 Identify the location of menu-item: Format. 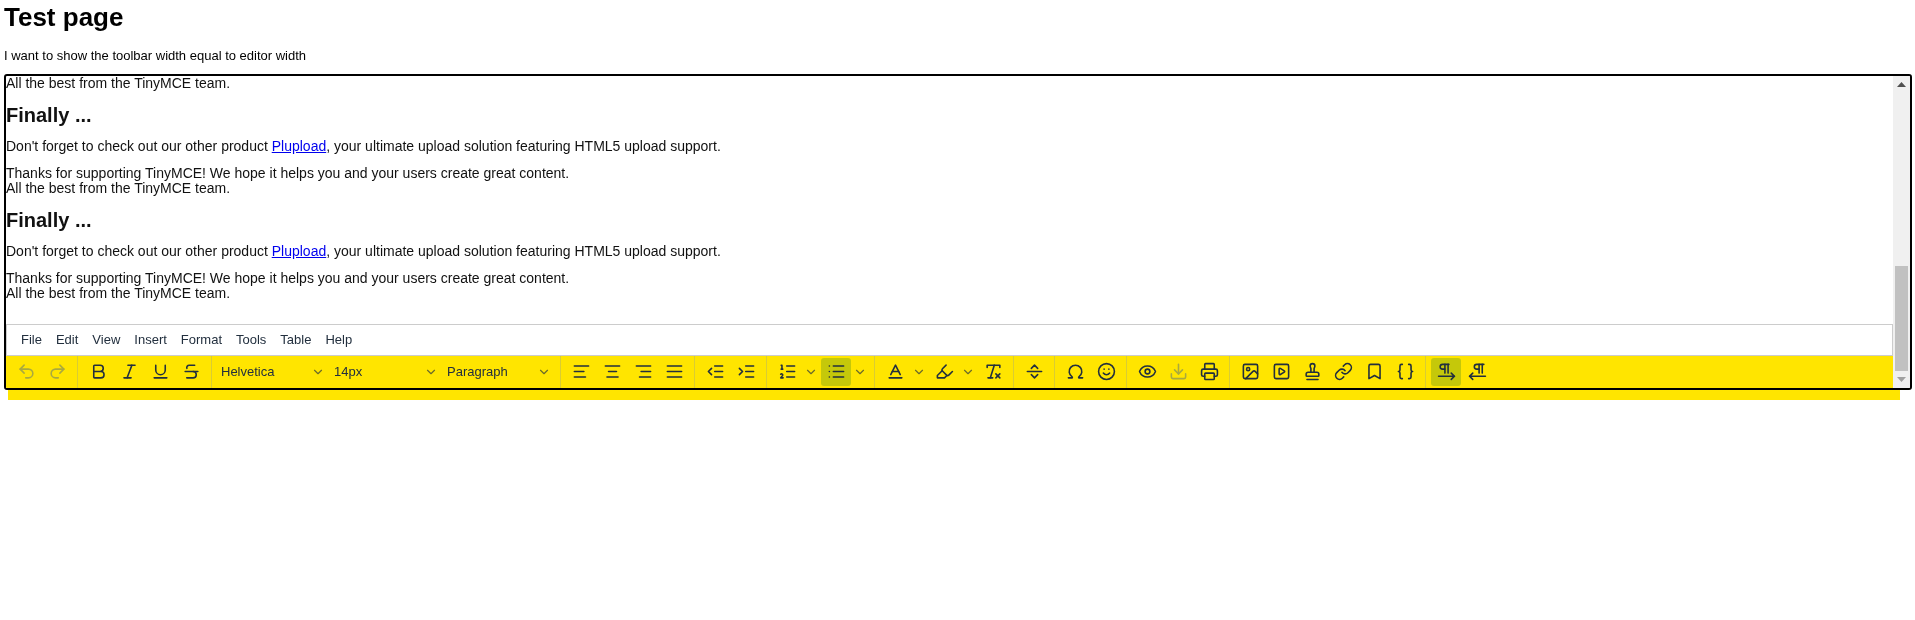
(201, 339).